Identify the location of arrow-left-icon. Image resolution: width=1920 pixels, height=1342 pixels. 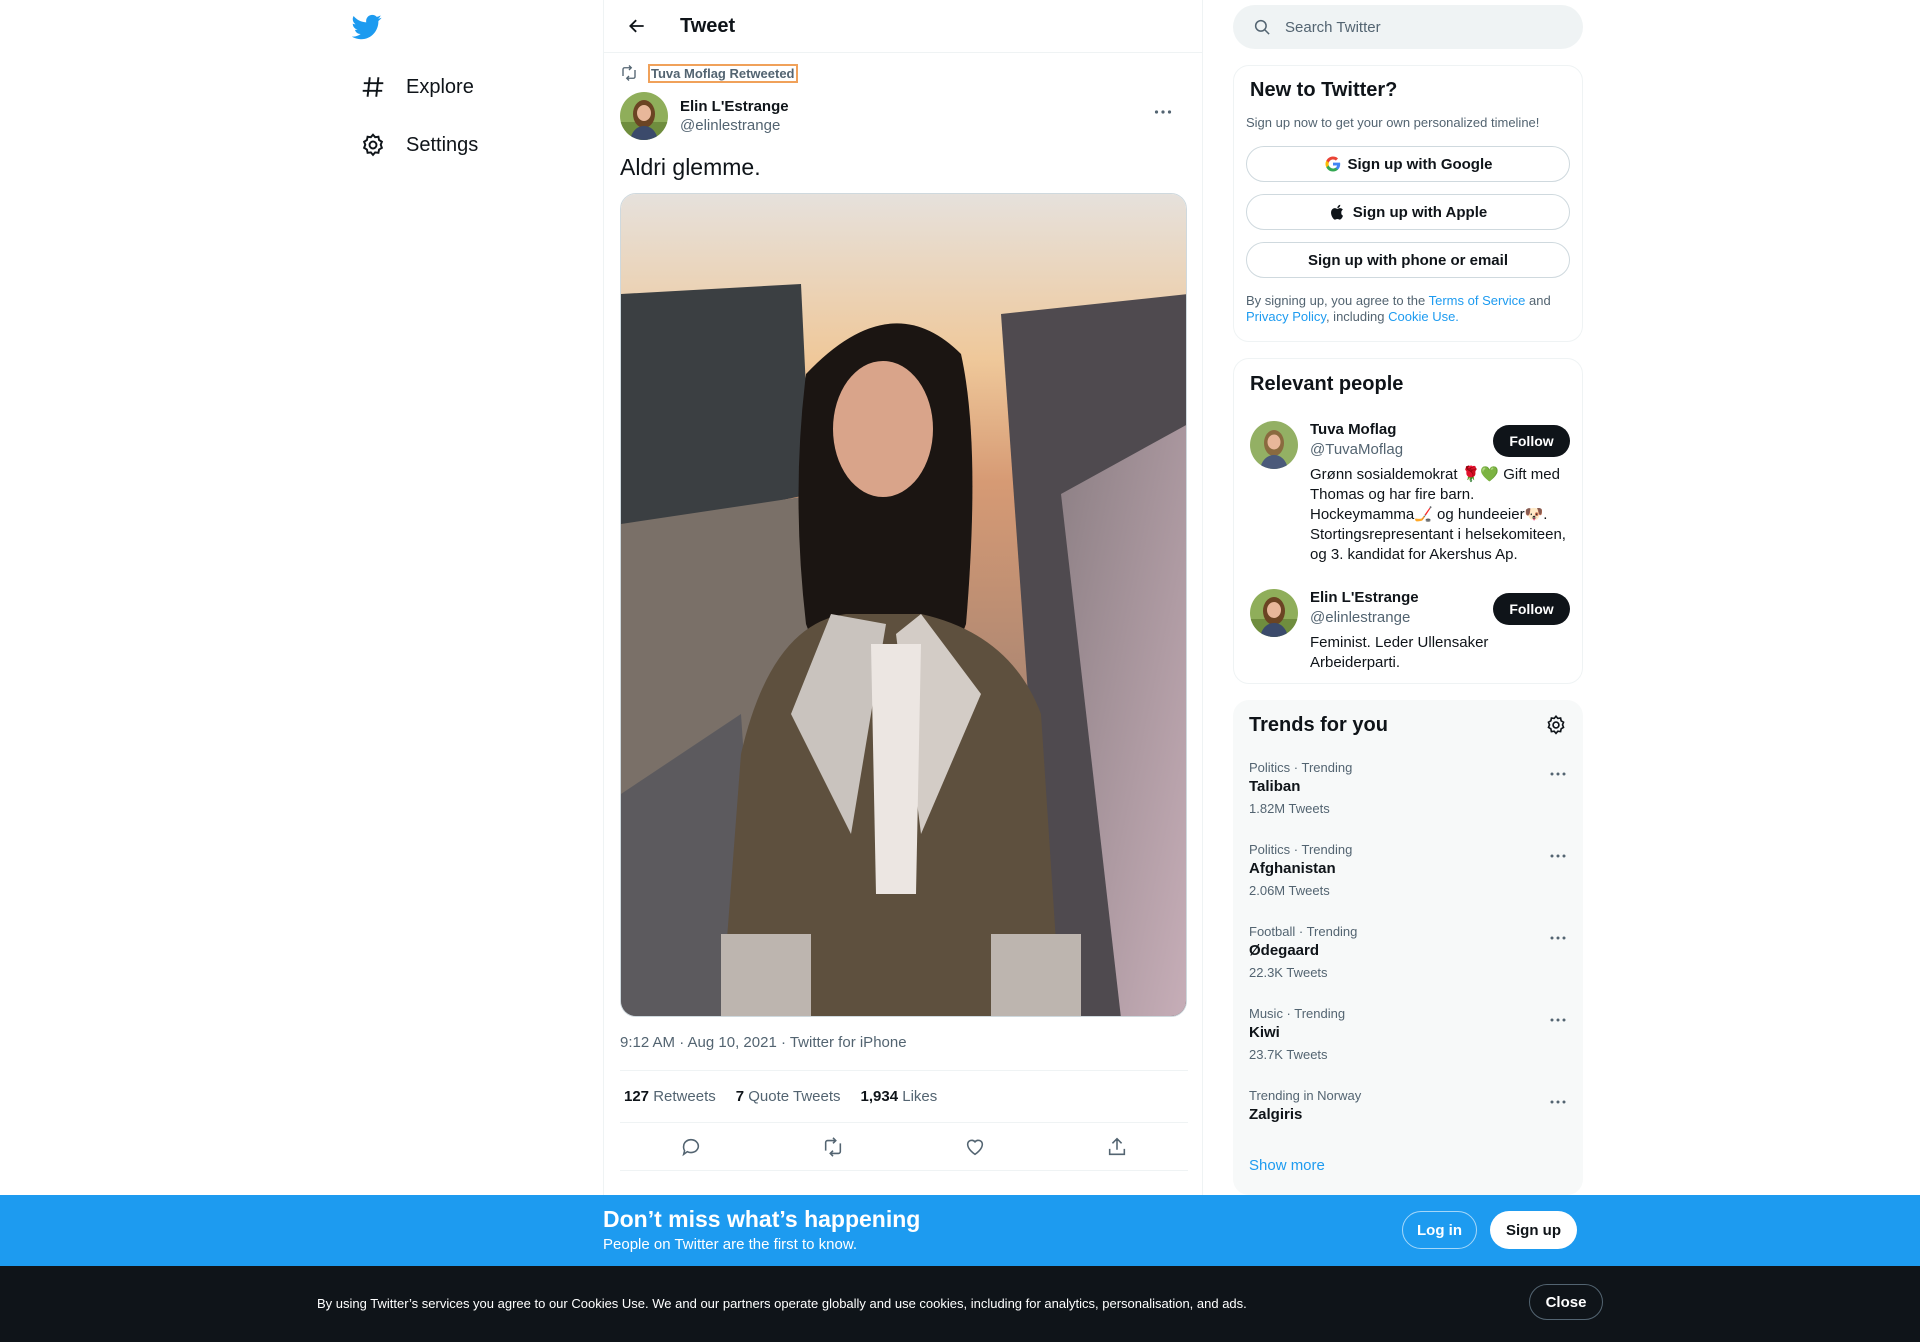
(636, 26).